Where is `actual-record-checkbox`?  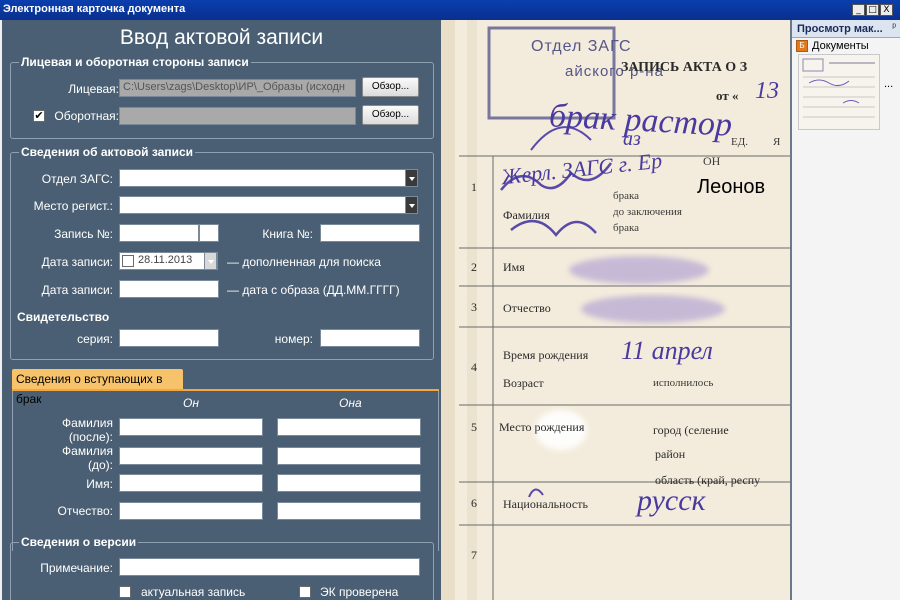
actual-record-checkbox is located at coordinates (125, 592).